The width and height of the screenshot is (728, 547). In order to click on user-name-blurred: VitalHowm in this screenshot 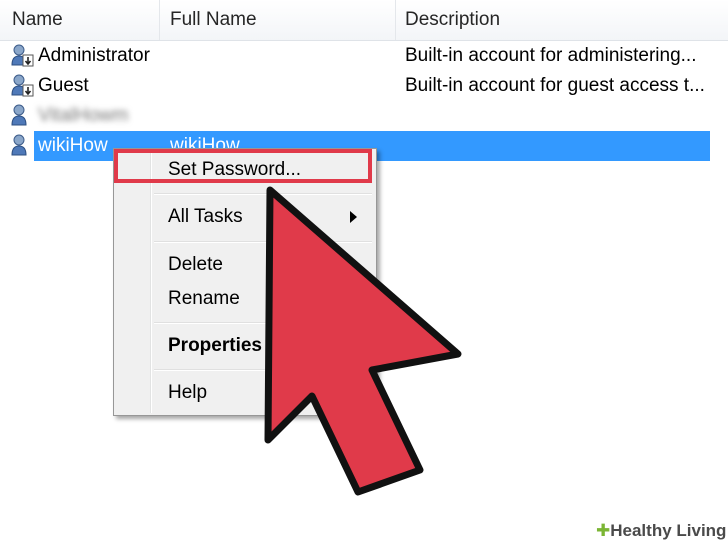, I will do `click(83, 115)`.